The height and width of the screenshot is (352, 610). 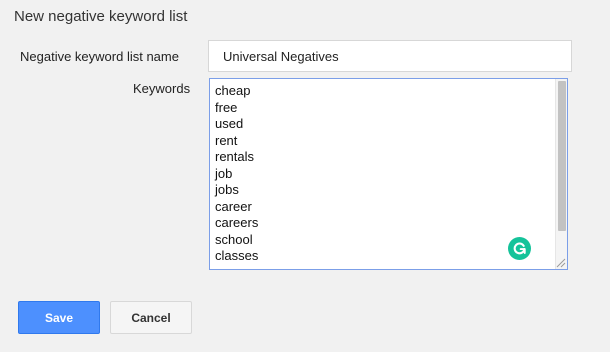 I want to click on keyword-line: rent, so click(x=226, y=140).